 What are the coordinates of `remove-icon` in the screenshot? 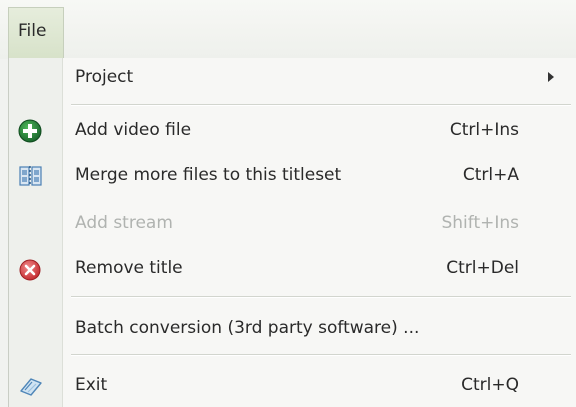 It's located at (31, 269).